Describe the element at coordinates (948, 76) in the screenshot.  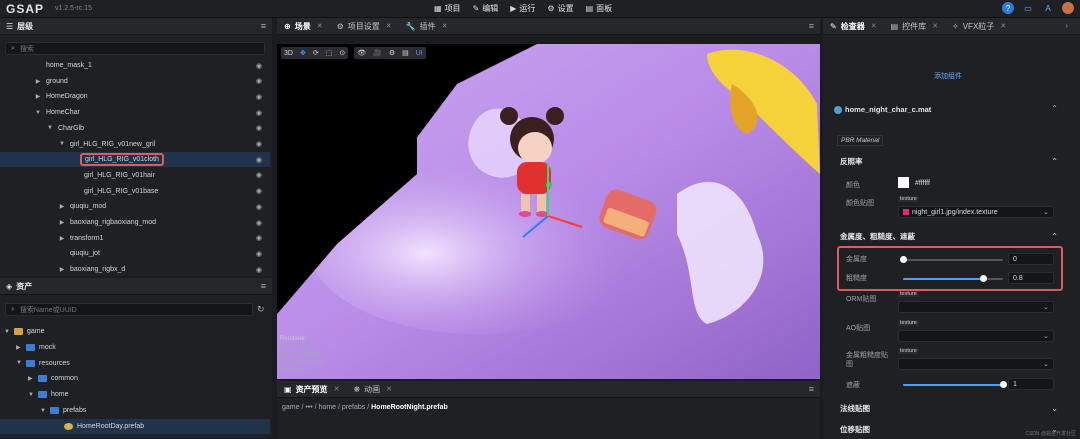
I see `add-component-button: 添加组件` at that location.